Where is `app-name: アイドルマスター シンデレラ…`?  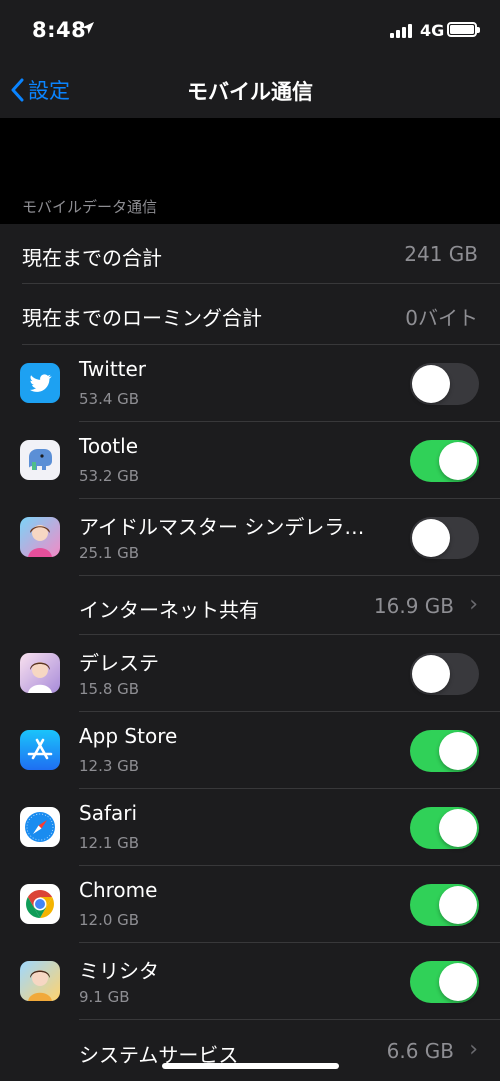 app-name: アイドルマスター シンデレラ… is located at coordinates (222, 527).